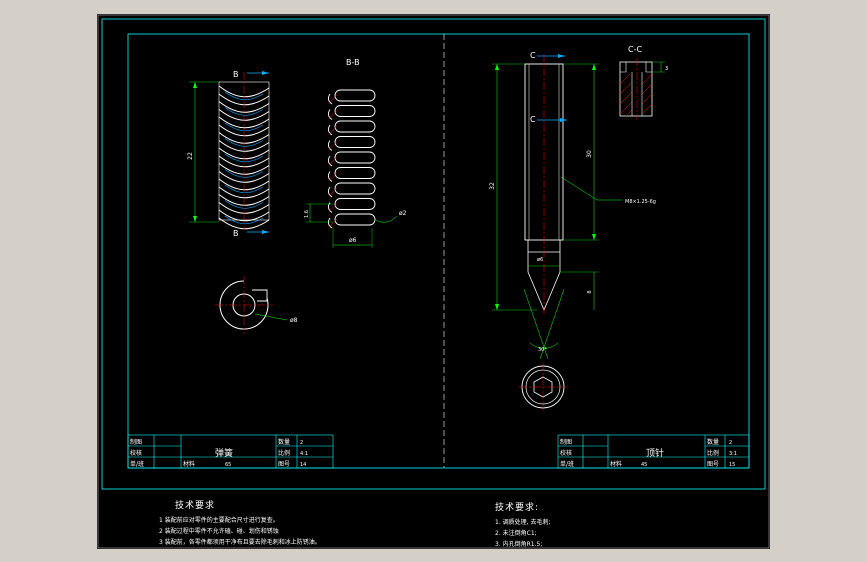  What do you see at coordinates (219, 531) in the screenshot?
I see `tech-note-left-2: 2 装配过程中零件不允许磕、碰、划伤和锈蚀` at bounding box center [219, 531].